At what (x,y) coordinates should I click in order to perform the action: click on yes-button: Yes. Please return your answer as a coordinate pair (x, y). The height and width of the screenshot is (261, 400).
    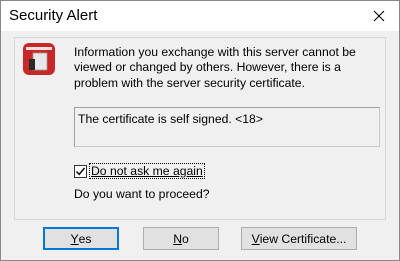
    Looking at the image, I should click on (81, 238).